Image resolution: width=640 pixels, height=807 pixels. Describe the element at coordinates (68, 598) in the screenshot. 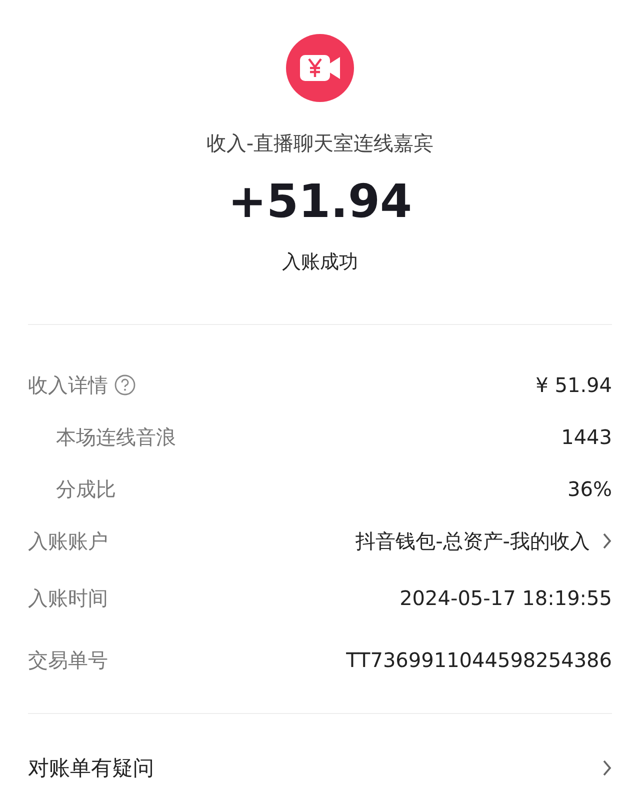

I see `detail-label: 入账时间` at that location.